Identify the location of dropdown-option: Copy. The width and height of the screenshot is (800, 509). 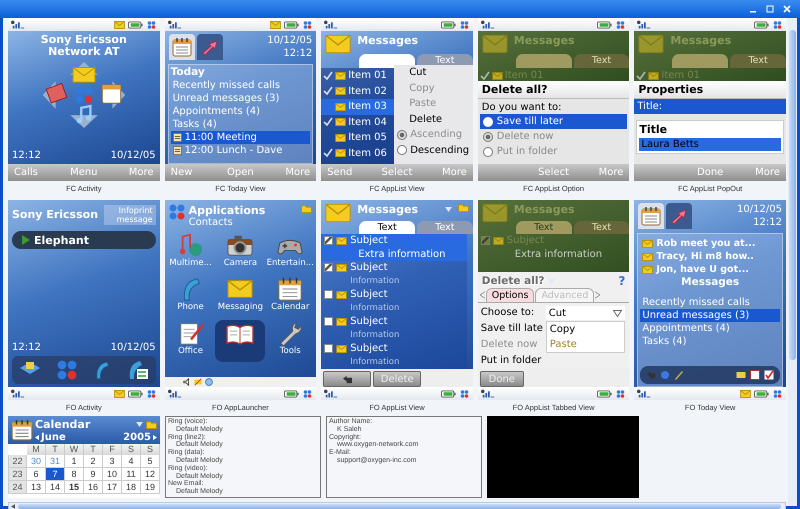
(585, 329).